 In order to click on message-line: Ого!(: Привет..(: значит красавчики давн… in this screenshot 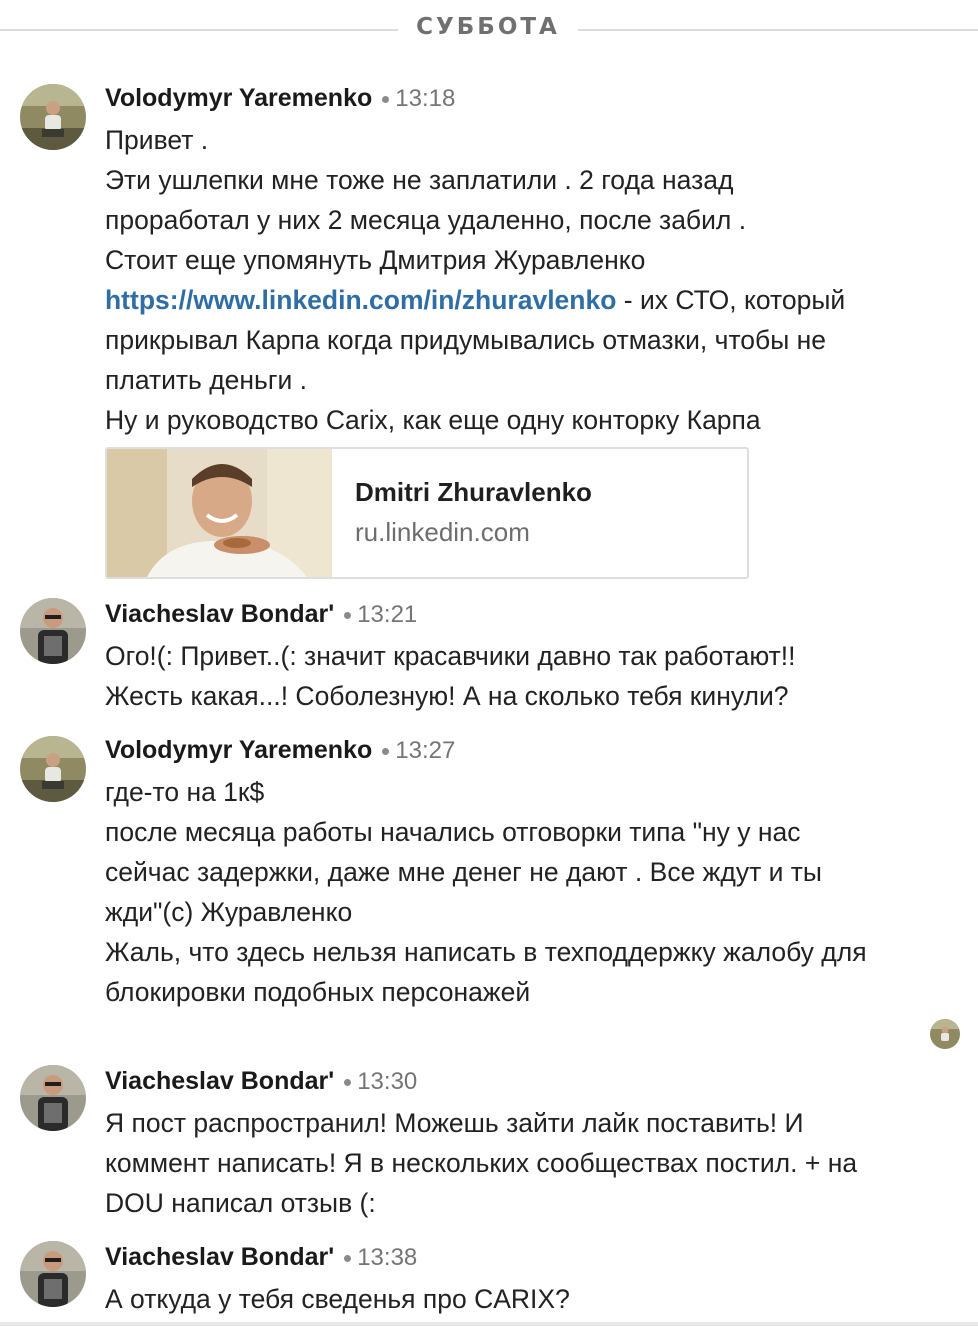, I will do `click(450, 656)`.